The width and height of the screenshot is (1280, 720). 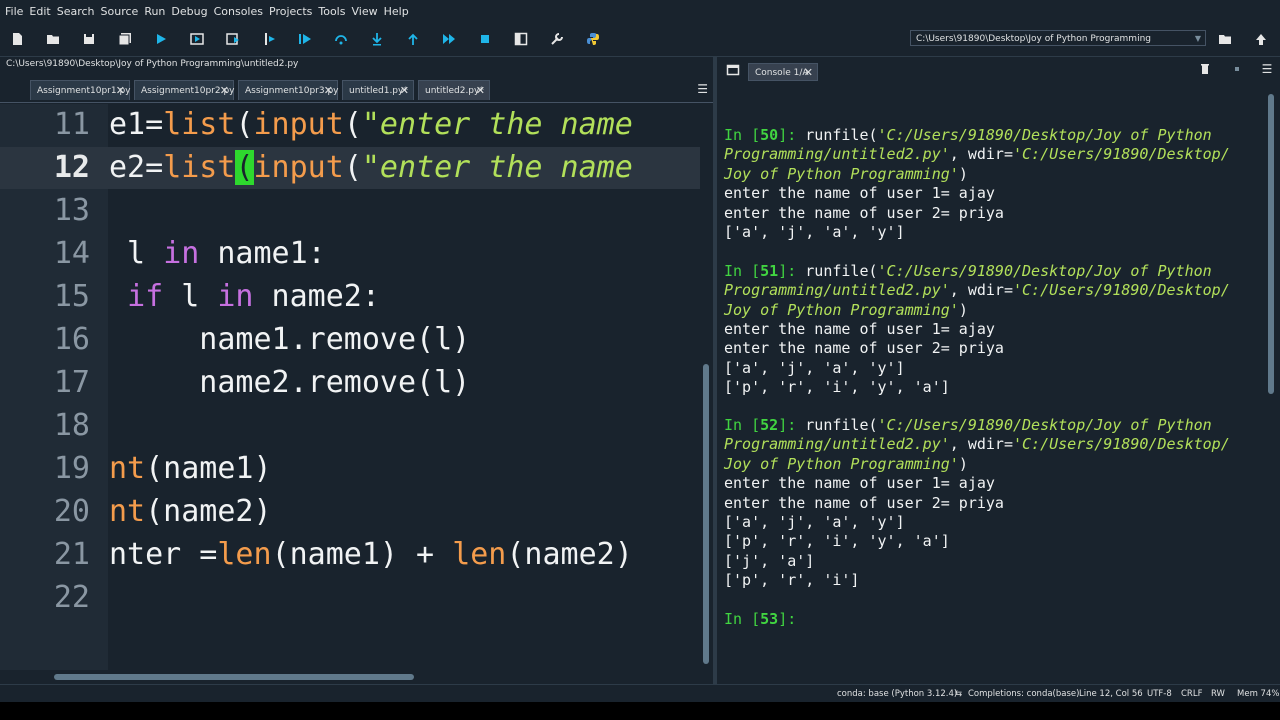 What do you see at coordinates (1258, 694) in the screenshot?
I see `status-memory: Mem 74%` at bounding box center [1258, 694].